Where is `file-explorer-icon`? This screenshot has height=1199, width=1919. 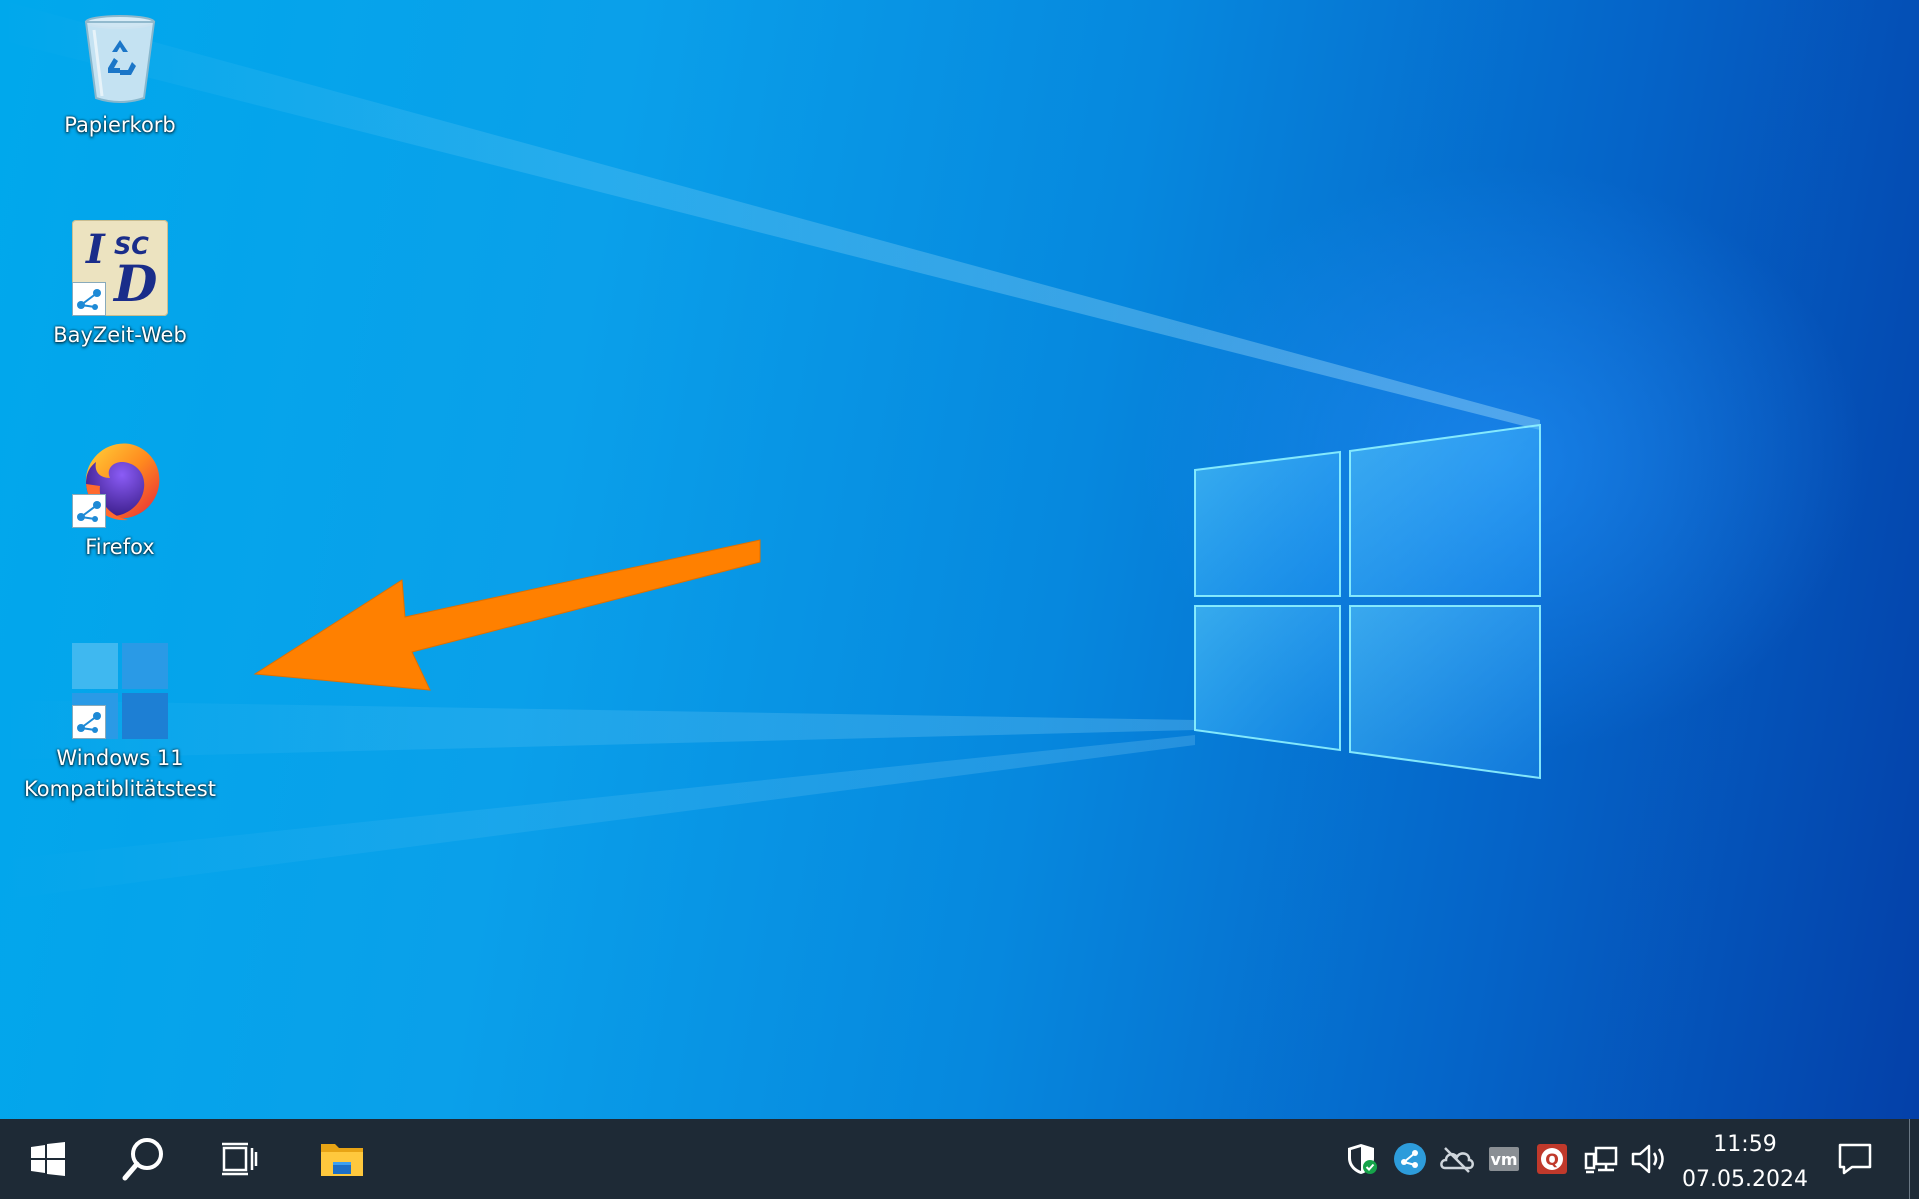
file-explorer-icon is located at coordinates (342, 1160).